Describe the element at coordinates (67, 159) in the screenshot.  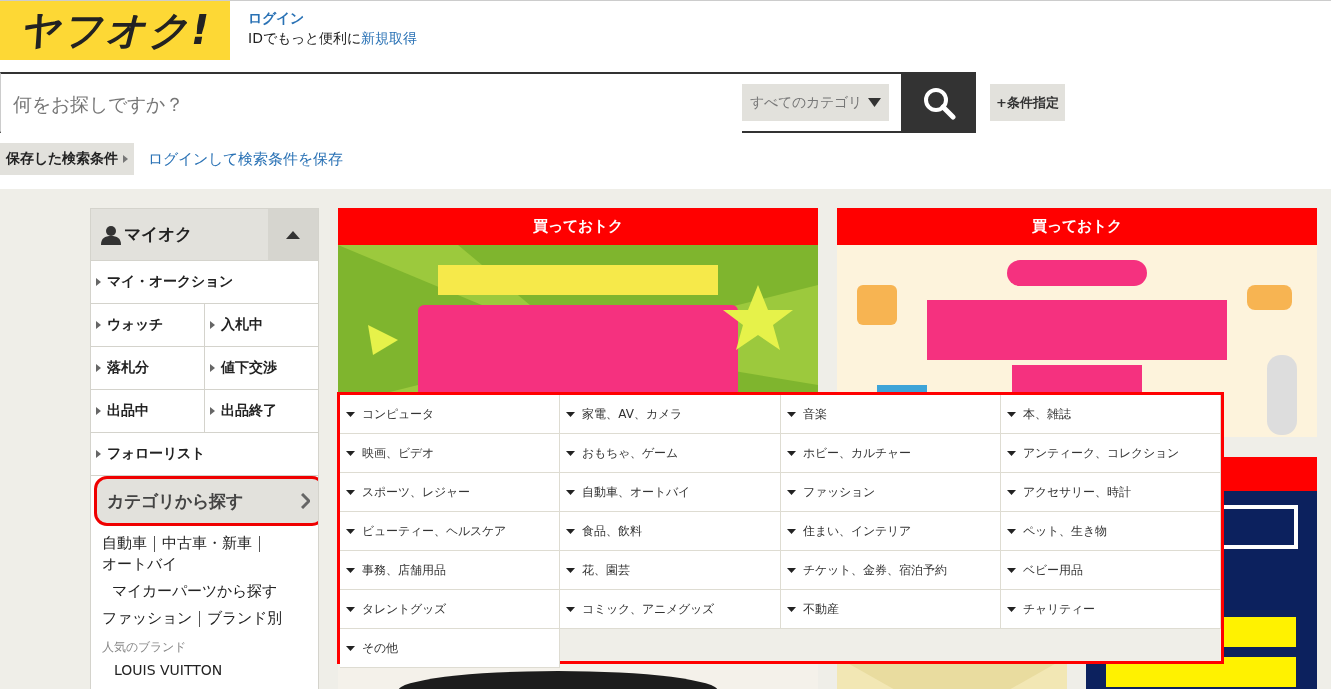
I see `saved-search-label: 保存した検索条件` at that location.